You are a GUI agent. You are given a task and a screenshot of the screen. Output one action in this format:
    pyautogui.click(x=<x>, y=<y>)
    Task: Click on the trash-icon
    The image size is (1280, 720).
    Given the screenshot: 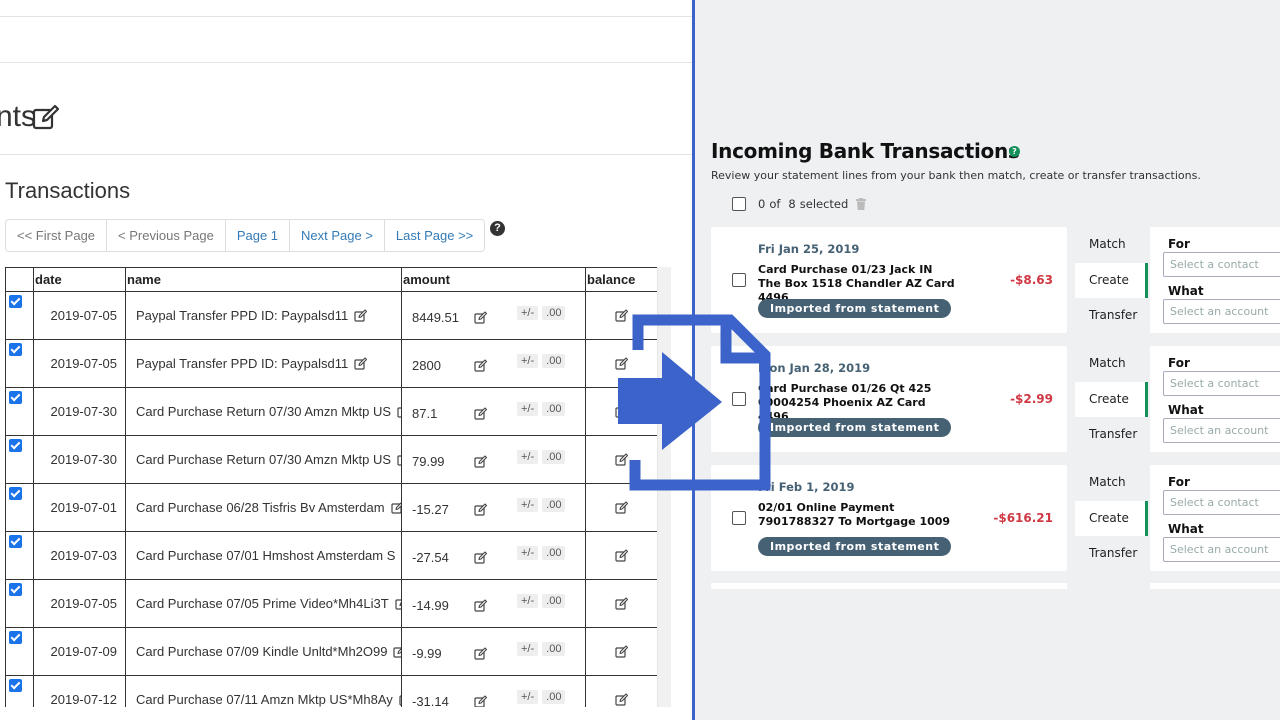 What is the action you would take?
    pyautogui.click(x=861, y=204)
    